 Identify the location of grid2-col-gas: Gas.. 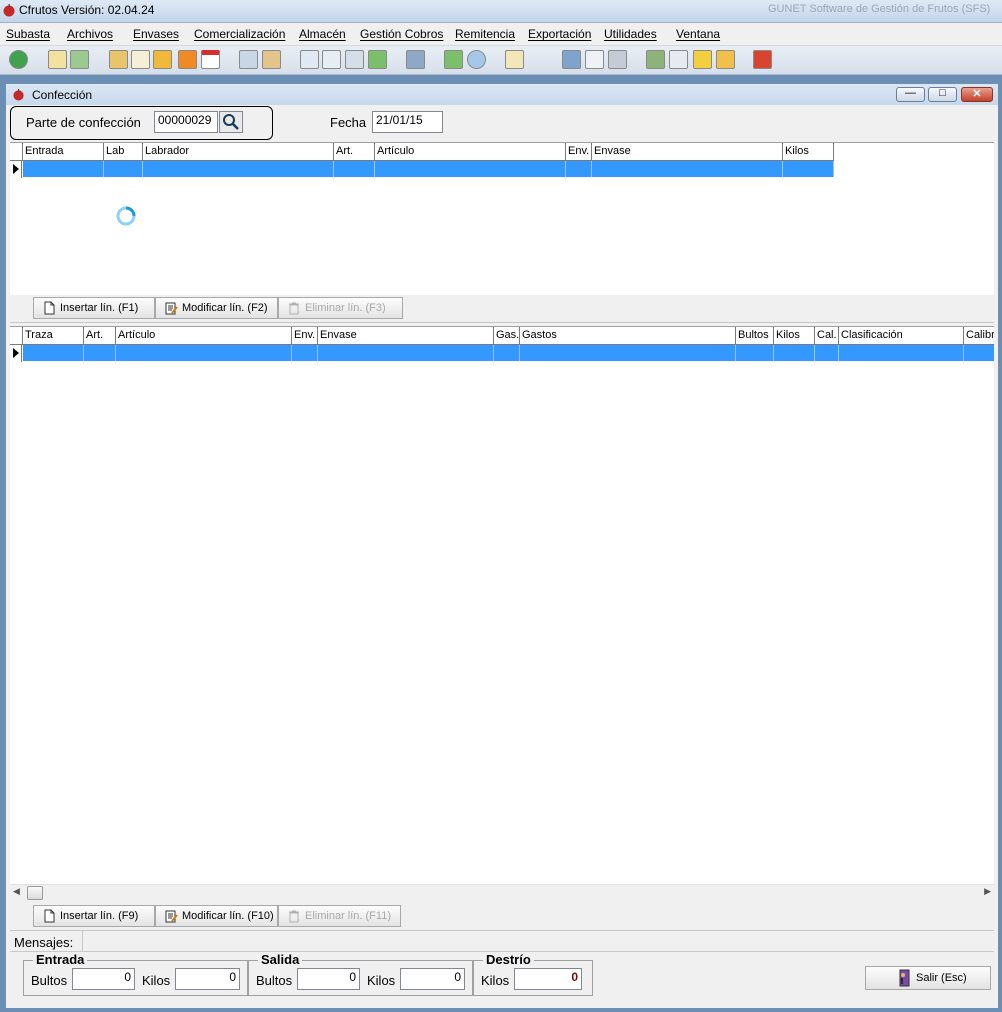
(507, 335).